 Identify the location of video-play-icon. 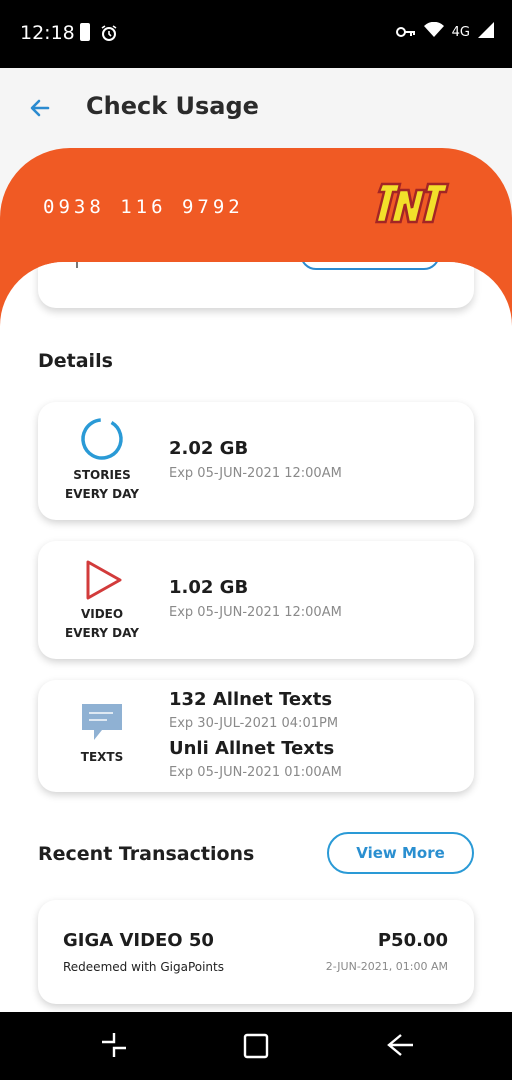
(102, 580).